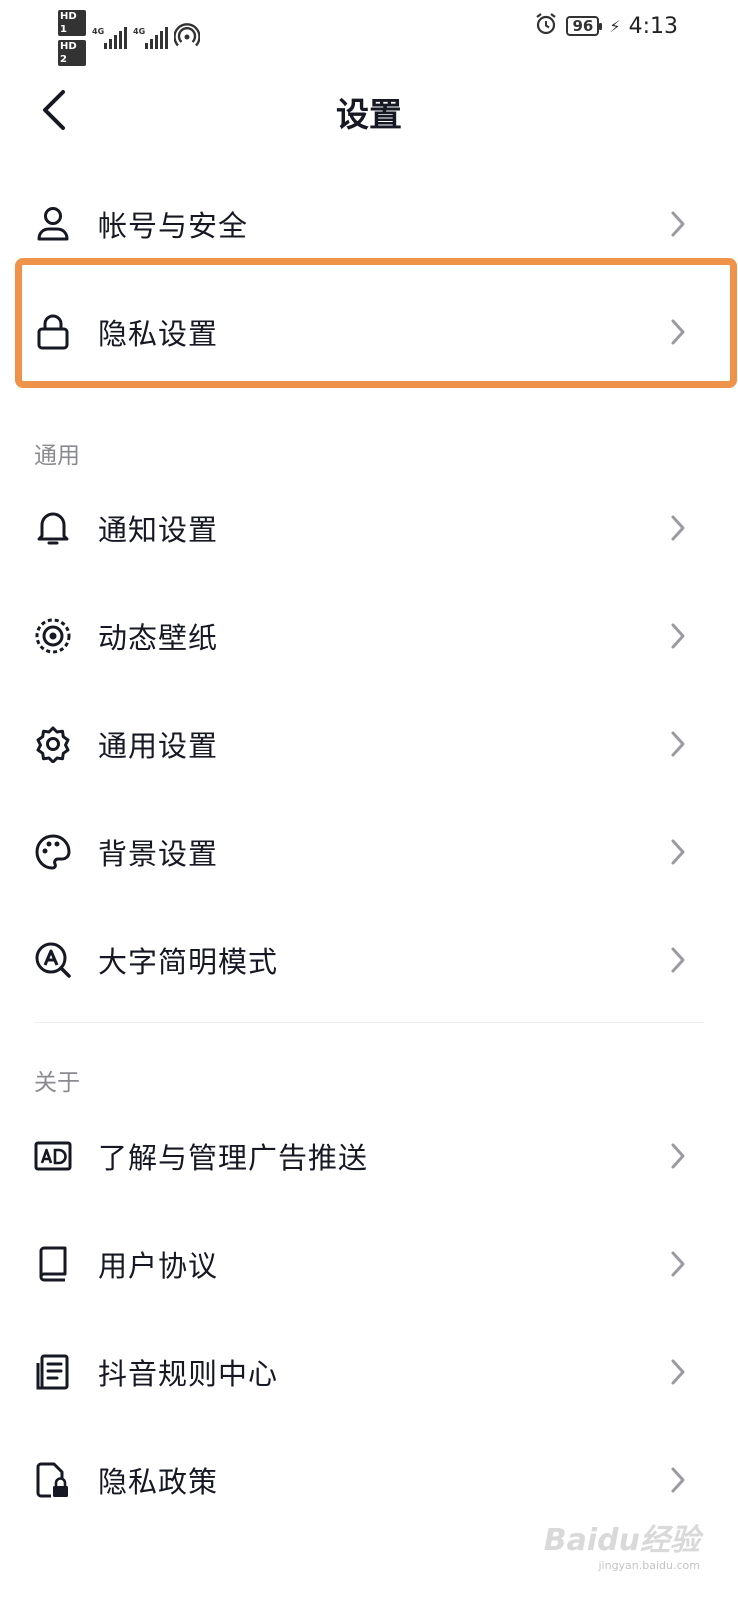 This screenshot has height=1600, width=738. Describe the element at coordinates (129, 38) in the screenshot. I see `status-left: HD 1 HD 2 4G 4G` at that location.